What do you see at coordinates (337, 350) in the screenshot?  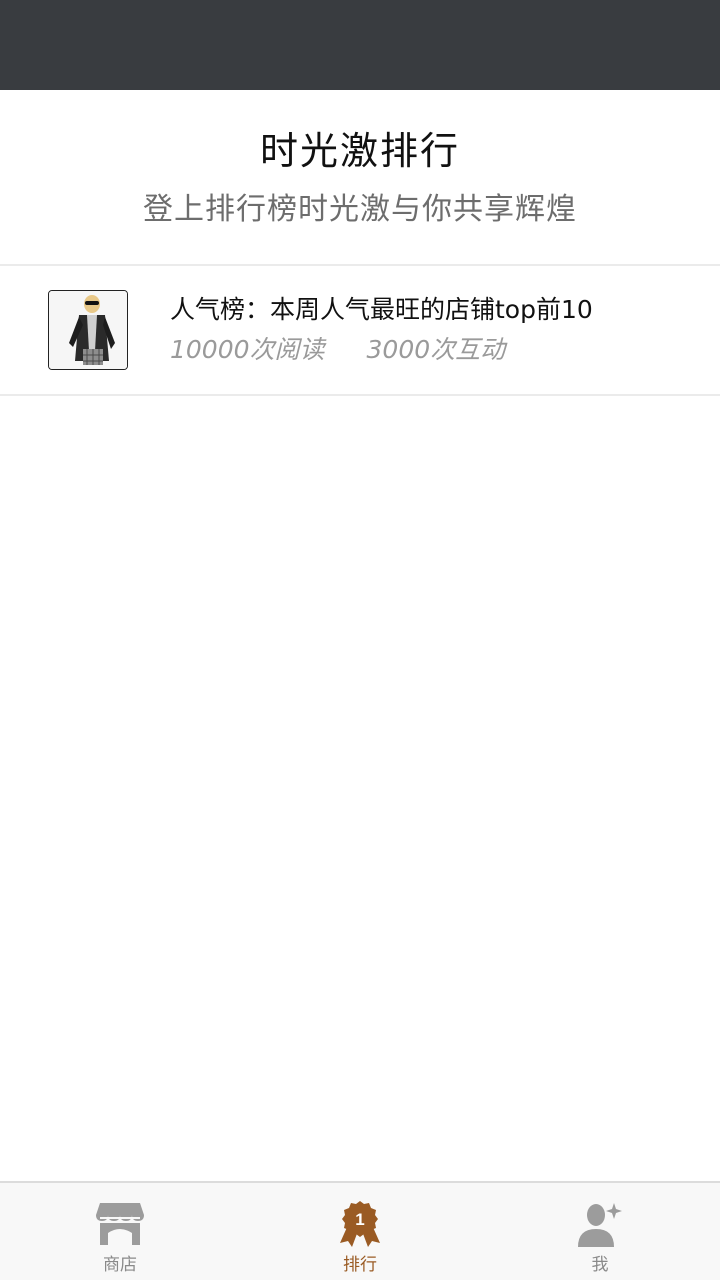 I see `ranking-item-stats: 10000次阅读 3000次互动` at bounding box center [337, 350].